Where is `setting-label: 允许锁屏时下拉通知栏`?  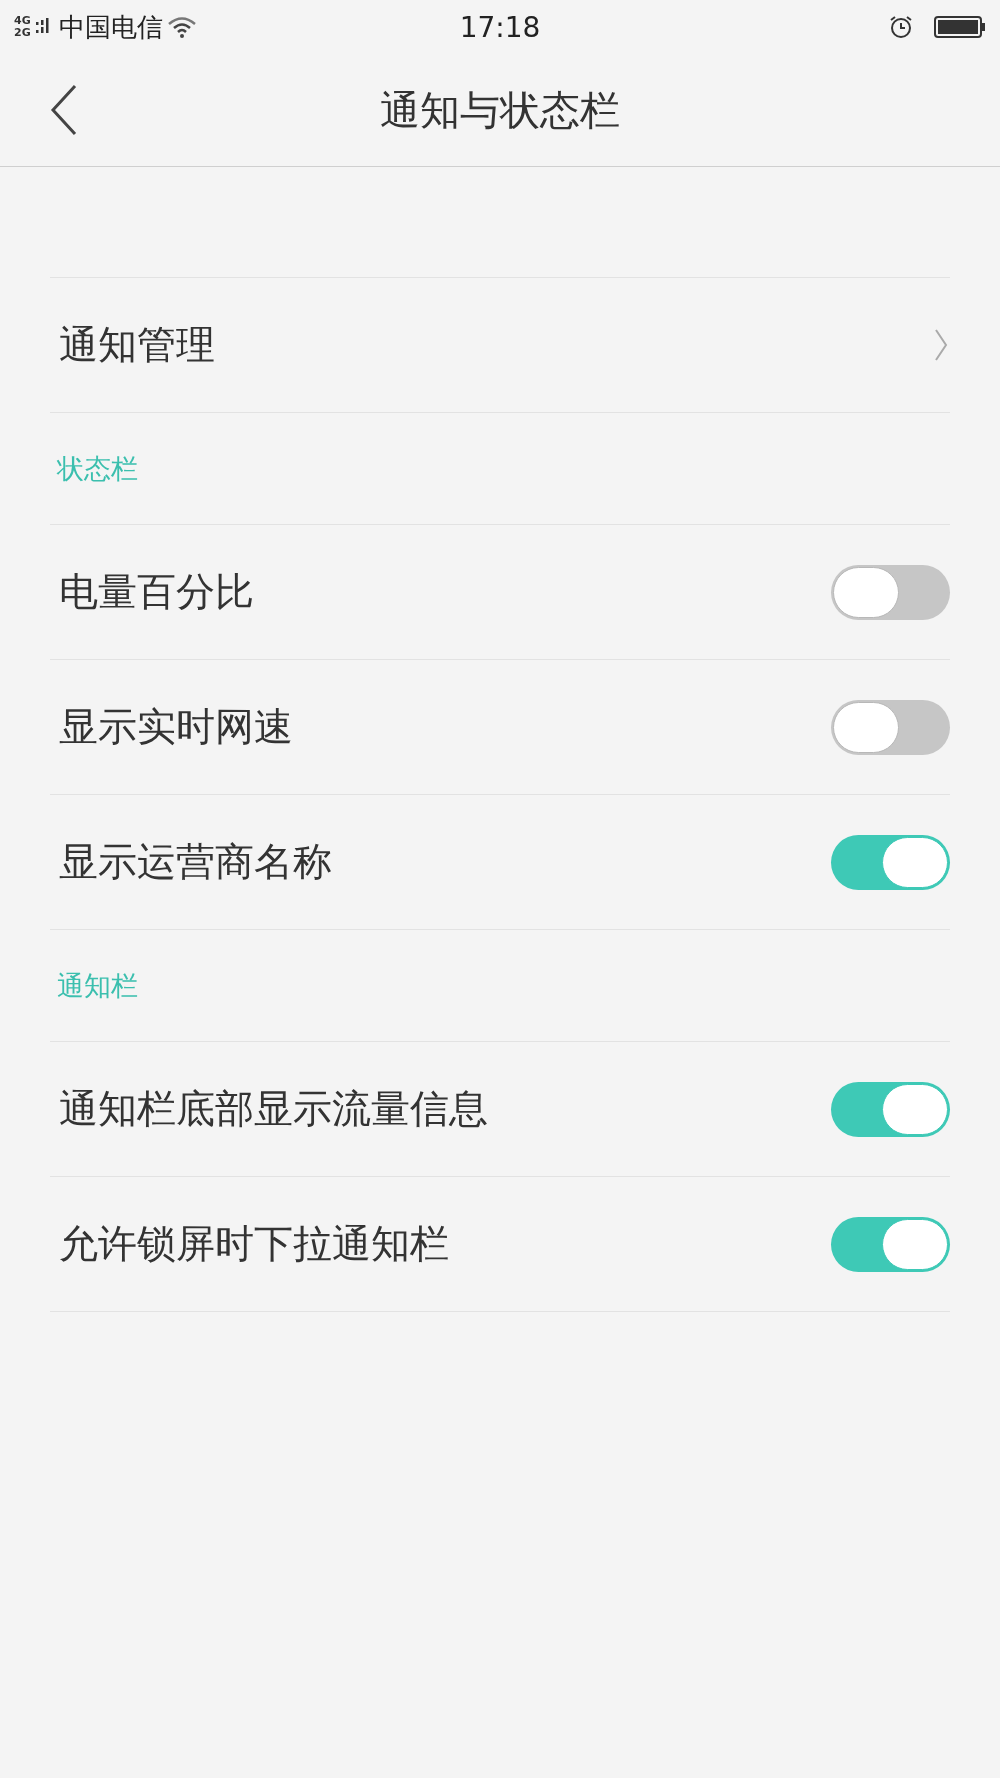
setting-label: 允许锁屏时下拉通知栏 is located at coordinates (254, 1244).